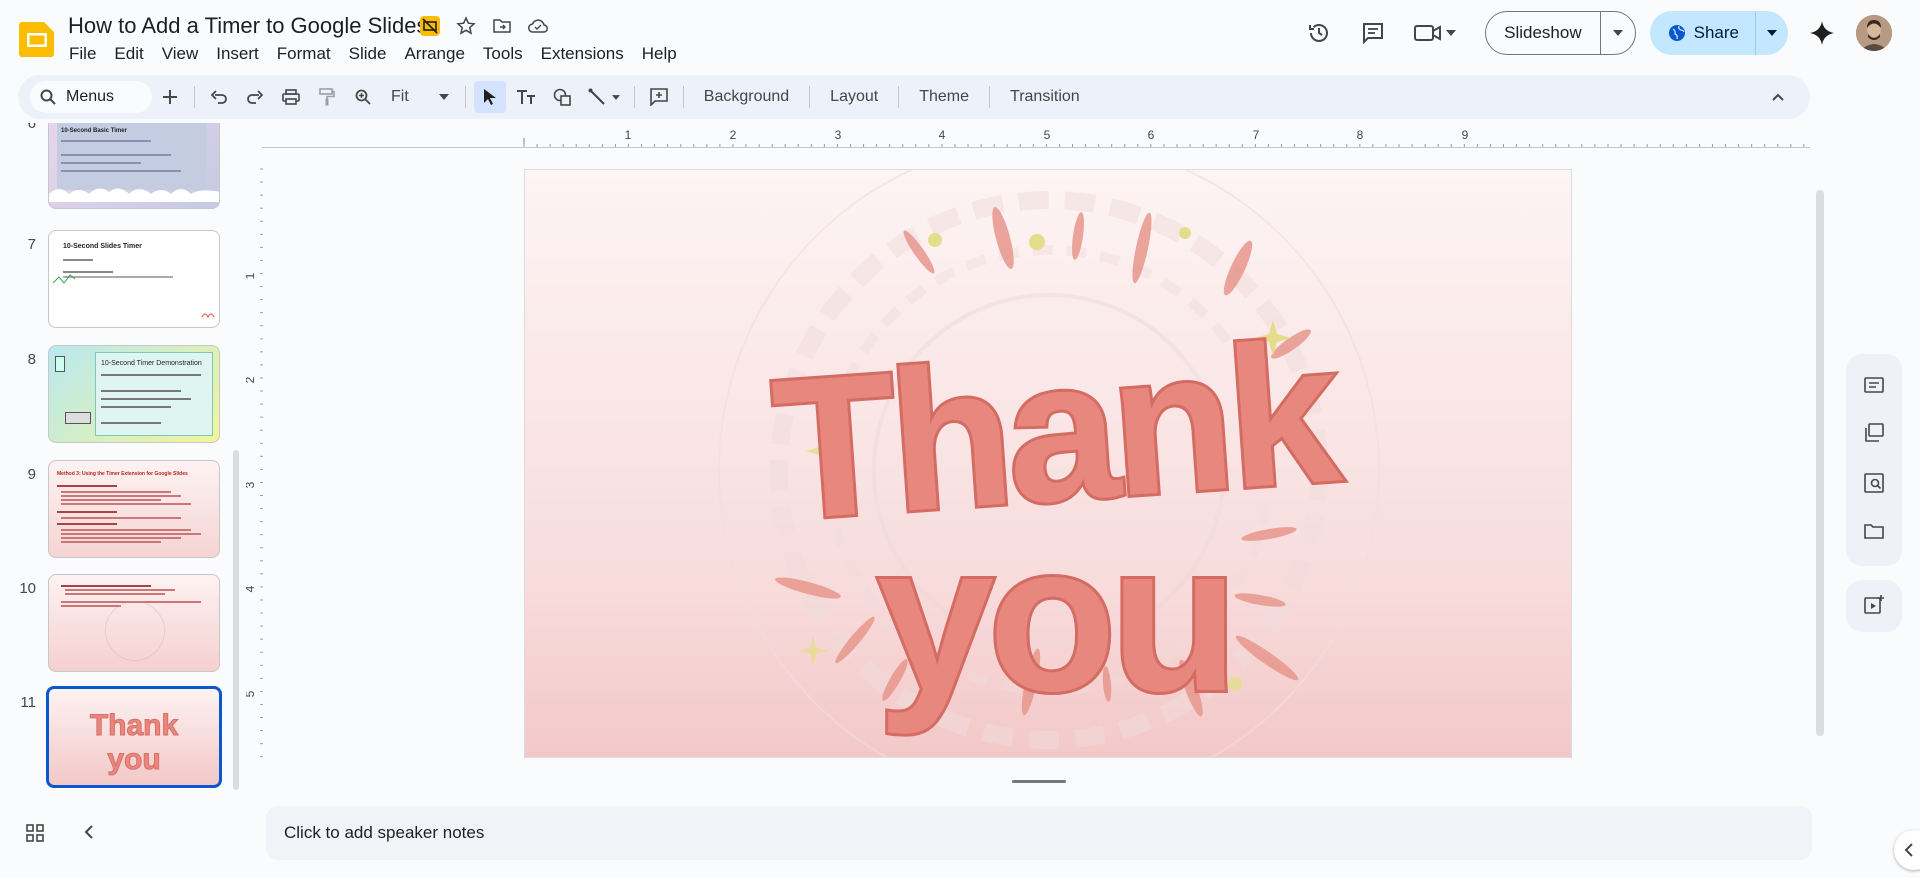 The width and height of the screenshot is (1920, 878). What do you see at coordinates (1822, 33) in the screenshot?
I see `gemini-sparkle-icon` at bounding box center [1822, 33].